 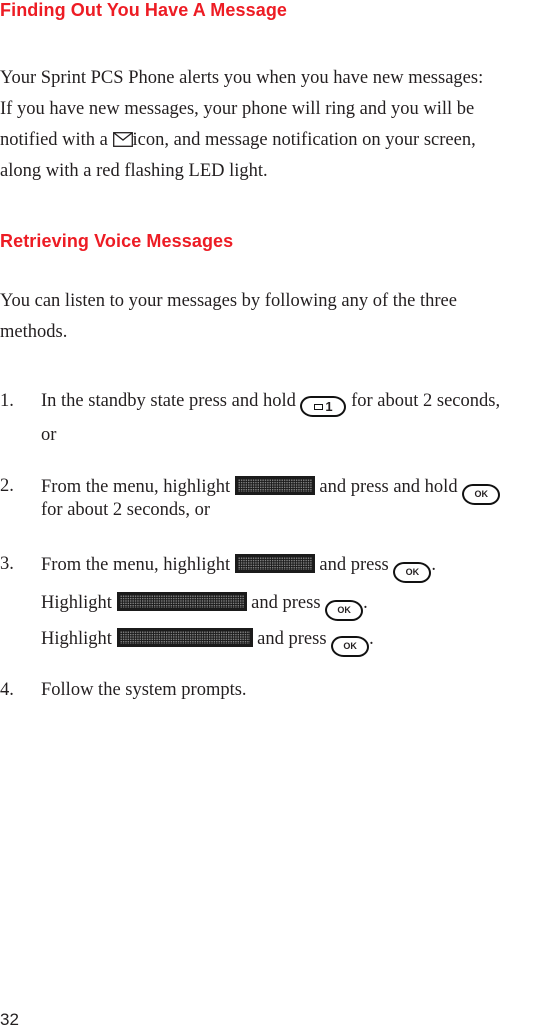 I want to click on step-row: Highlight Voicemail Box and press OK., so click(x=238, y=610).